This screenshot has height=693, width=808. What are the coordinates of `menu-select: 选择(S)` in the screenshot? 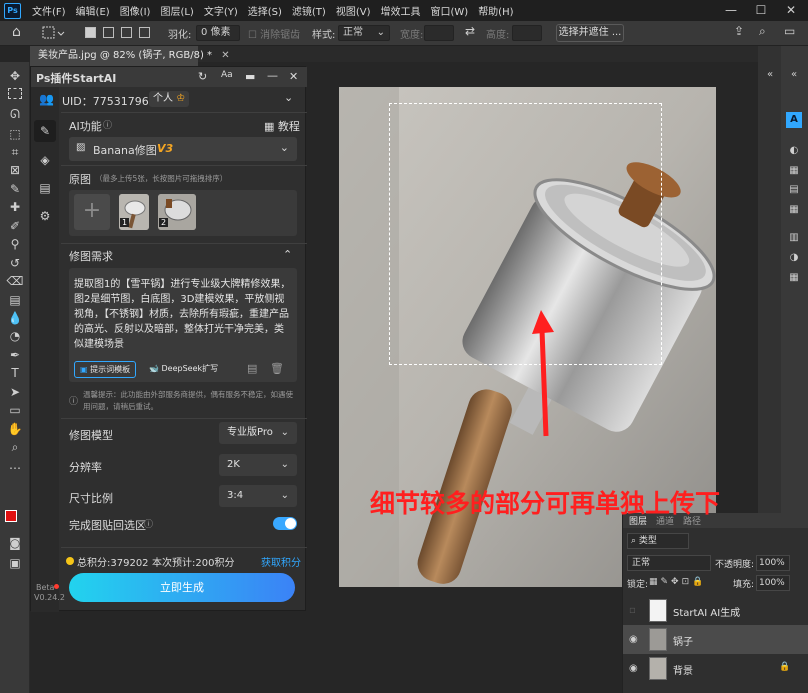 It's located at (265, 10).